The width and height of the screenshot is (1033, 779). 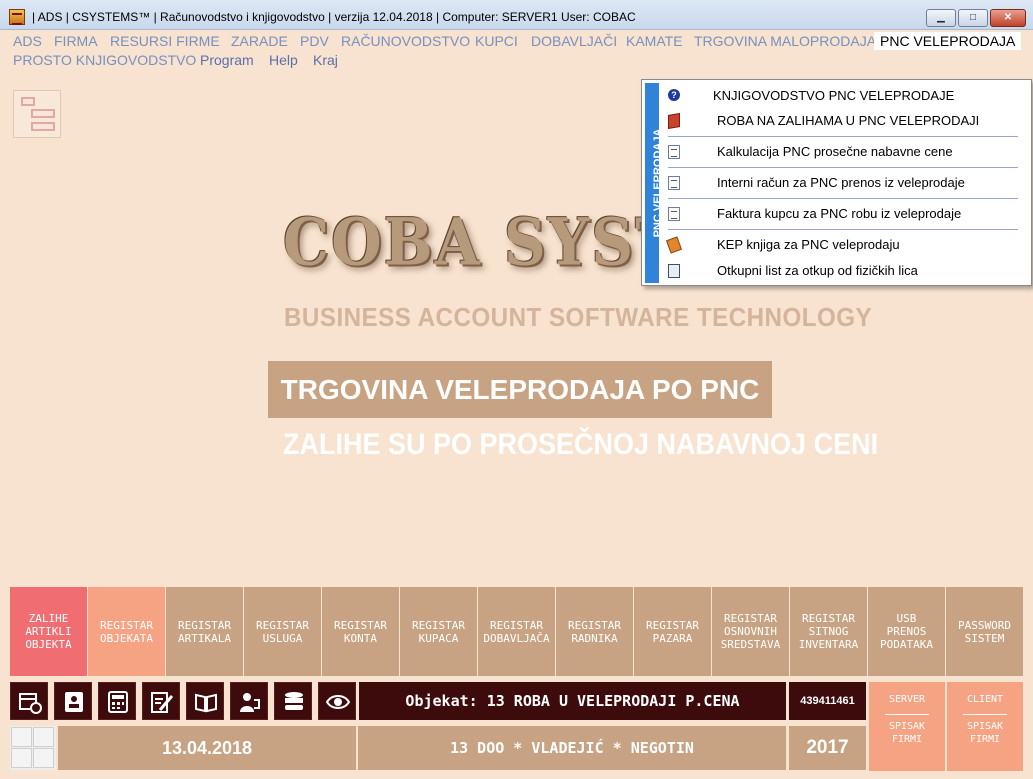 I want to click on register-pazara-button: REGISTAR PAZARA, so click(x=672, y=631).